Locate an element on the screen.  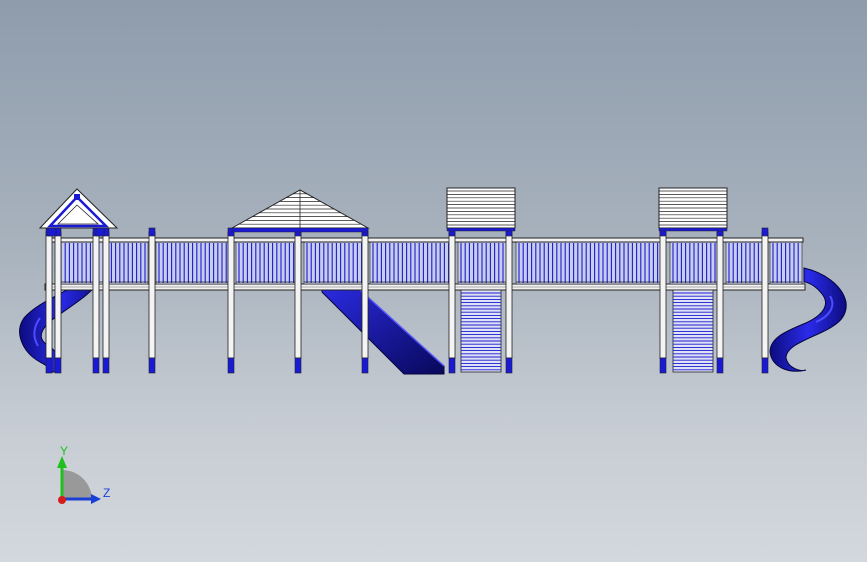
triad-plane is located at coordinates (77, 485).